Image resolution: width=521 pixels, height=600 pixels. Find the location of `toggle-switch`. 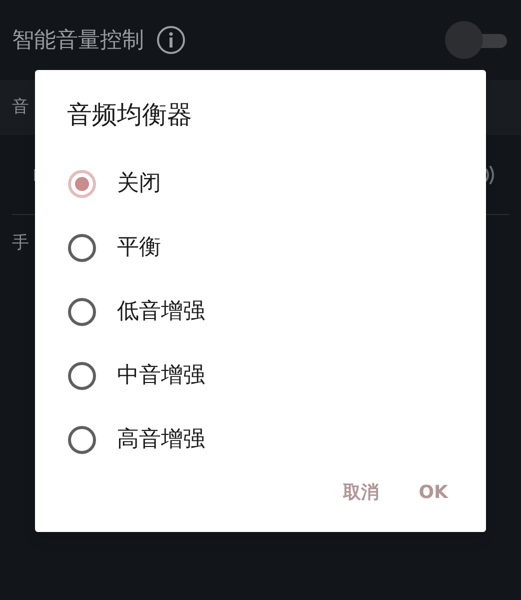

toggle-switch is located at coordinates (477, 40).